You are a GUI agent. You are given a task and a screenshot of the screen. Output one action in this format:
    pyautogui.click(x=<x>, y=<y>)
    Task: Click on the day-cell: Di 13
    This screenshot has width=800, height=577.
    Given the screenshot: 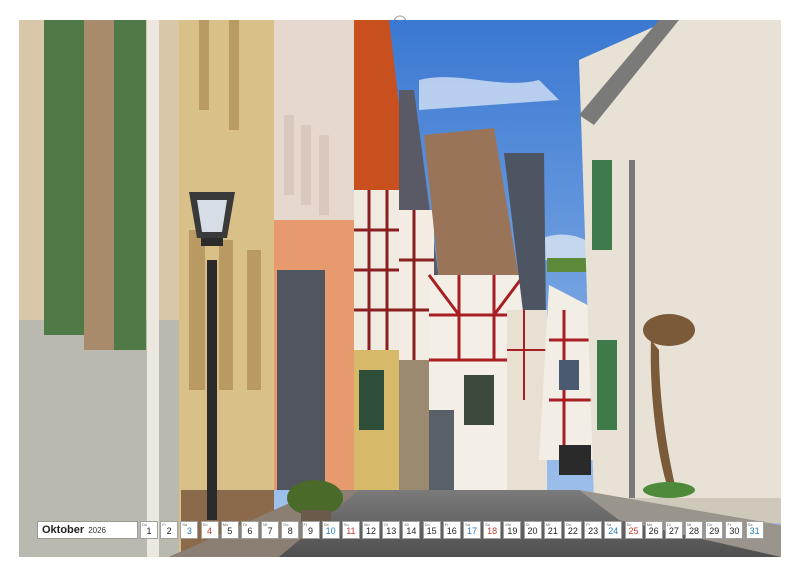 What is the action you would take?
    pyautogui.click(x=391, y=530)
    